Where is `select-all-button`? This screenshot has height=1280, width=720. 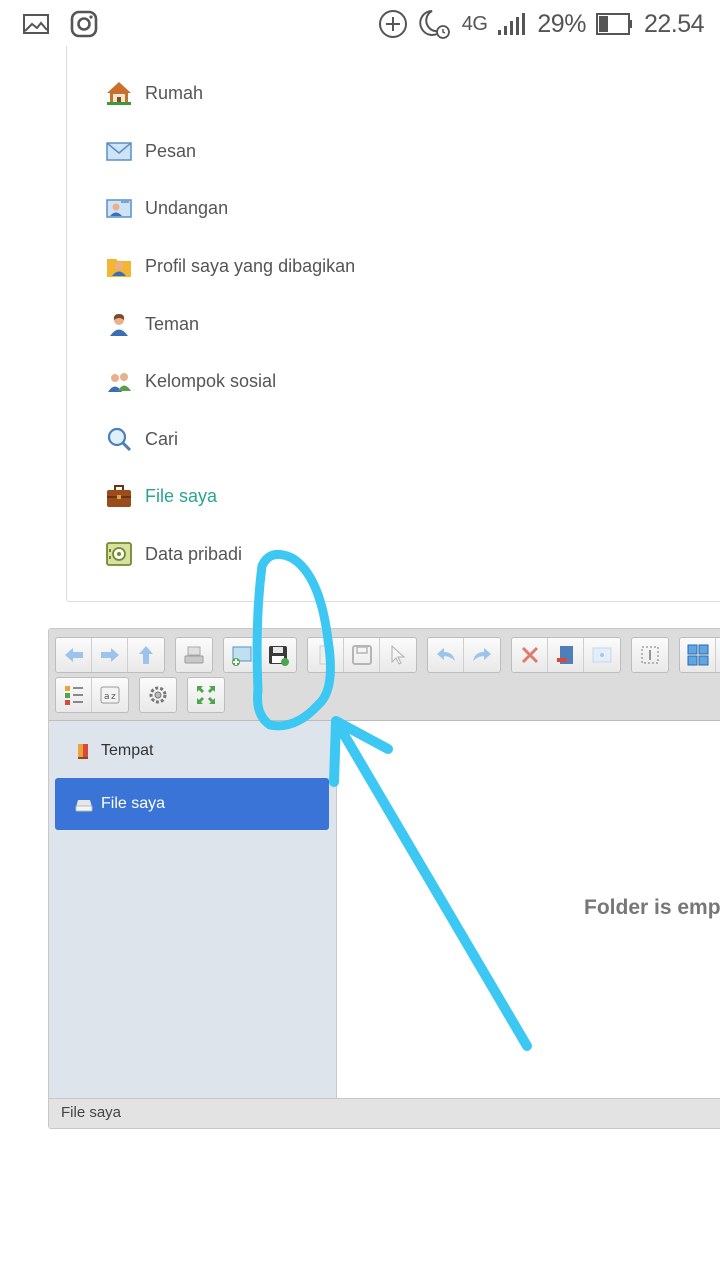
select-all-button is located at coordinates (650, 655).